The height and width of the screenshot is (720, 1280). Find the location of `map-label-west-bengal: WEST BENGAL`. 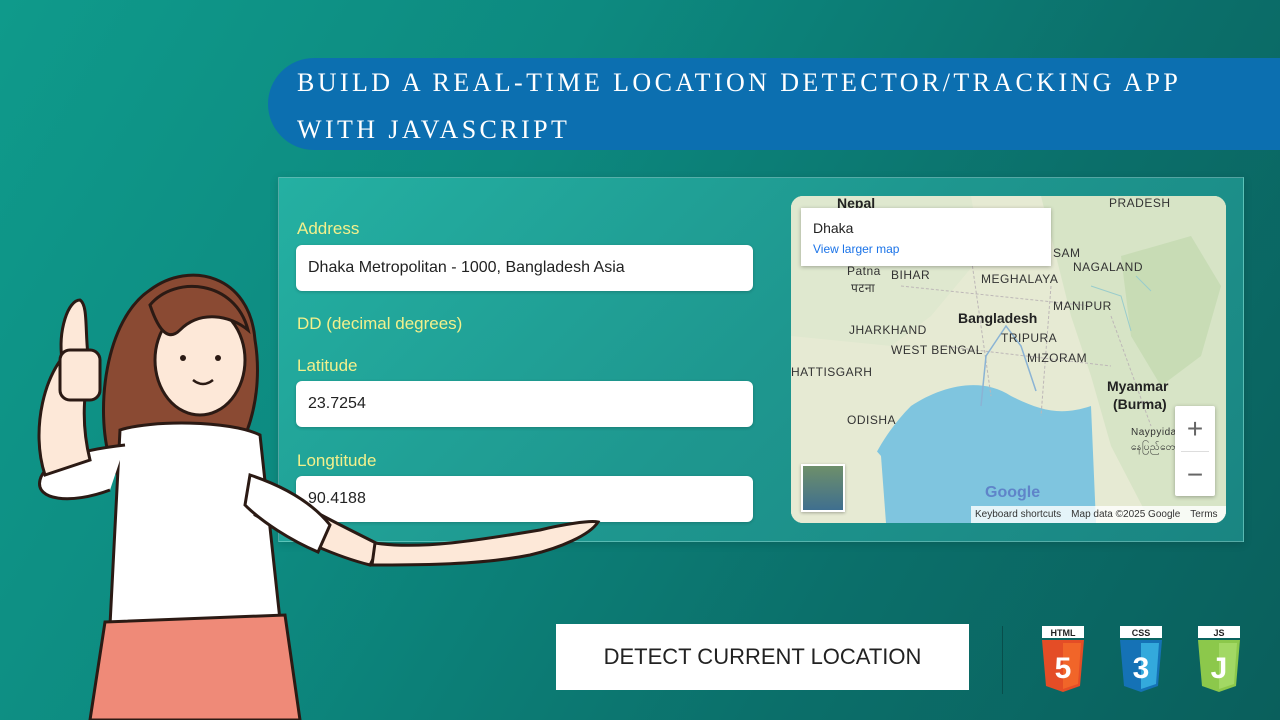

map-label-west-bengal: WEST BENGAL is located at coordinates (937, 350).